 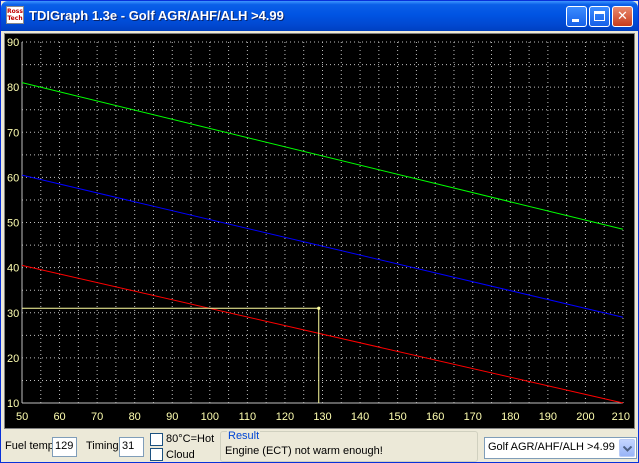 I want to click on close-icon: ✕, so click(x=622, y=16).